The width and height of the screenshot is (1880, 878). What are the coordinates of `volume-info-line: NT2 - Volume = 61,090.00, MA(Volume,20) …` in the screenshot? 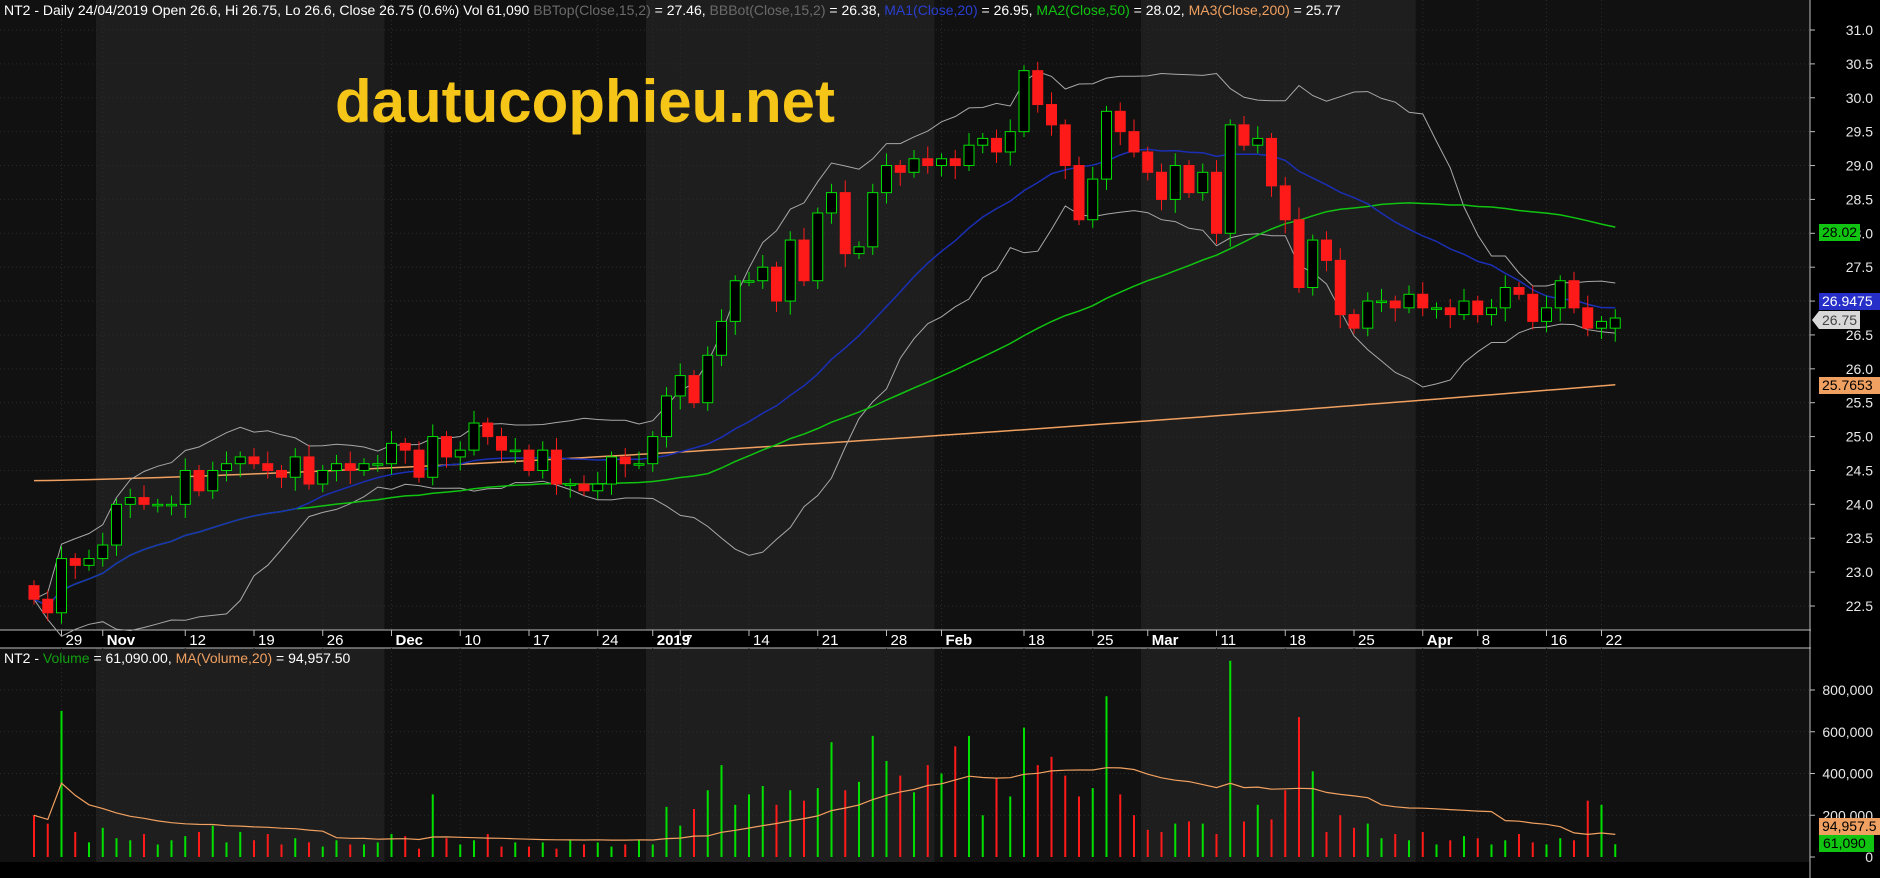 It's located at (177, 658).